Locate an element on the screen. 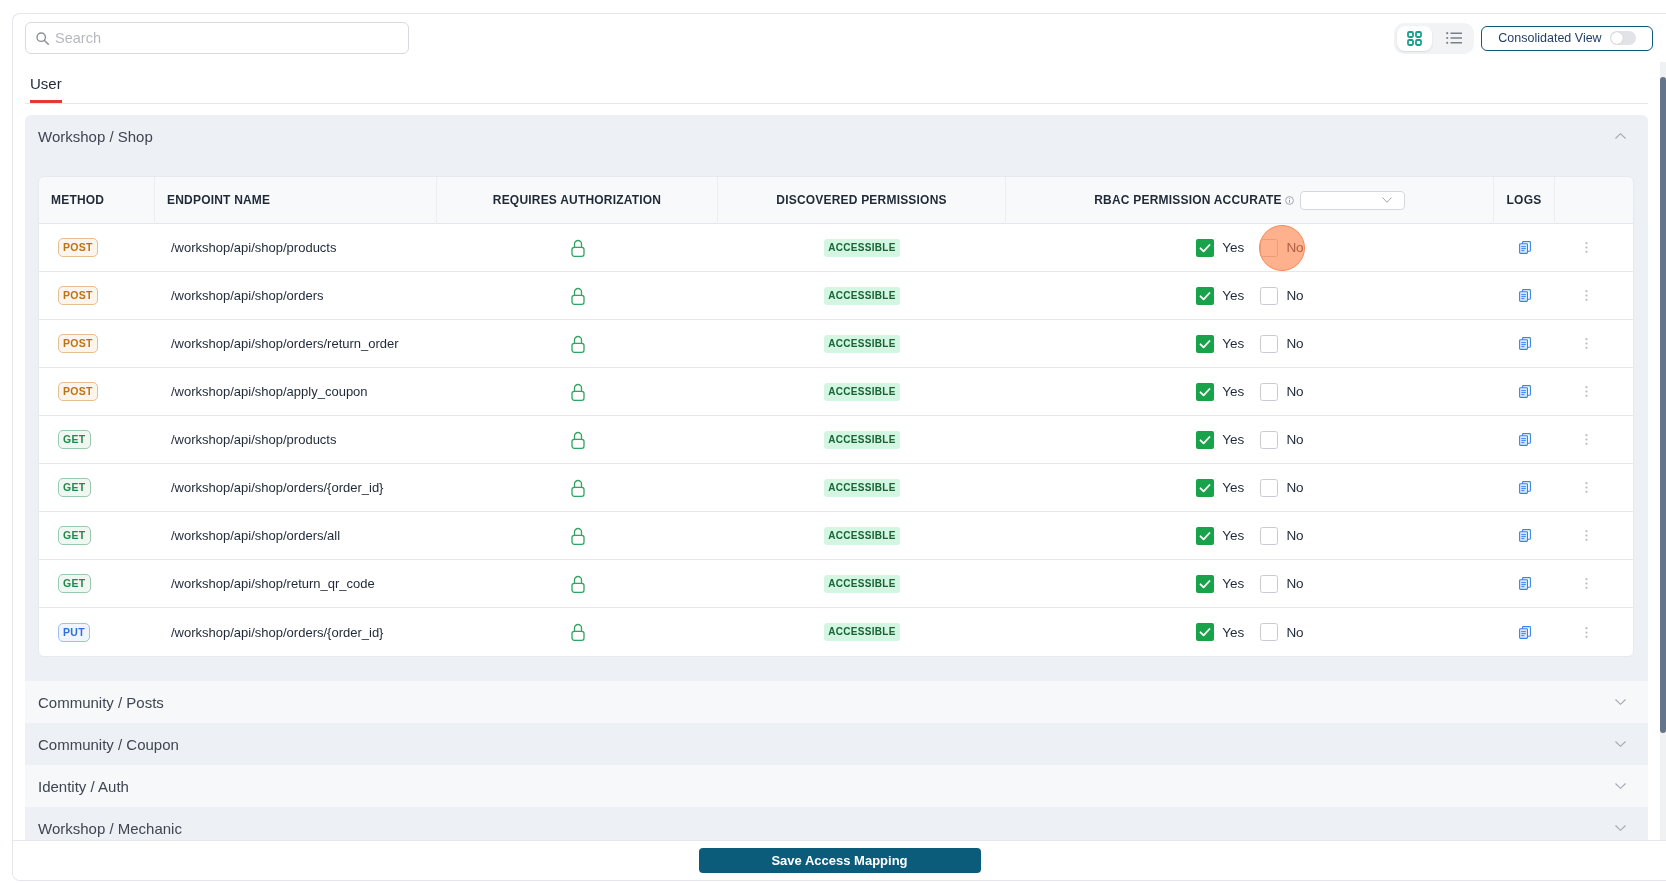 The image size is (1666, 883). accordion-header: Workshop / Shop is located at coordinates (836, 136).